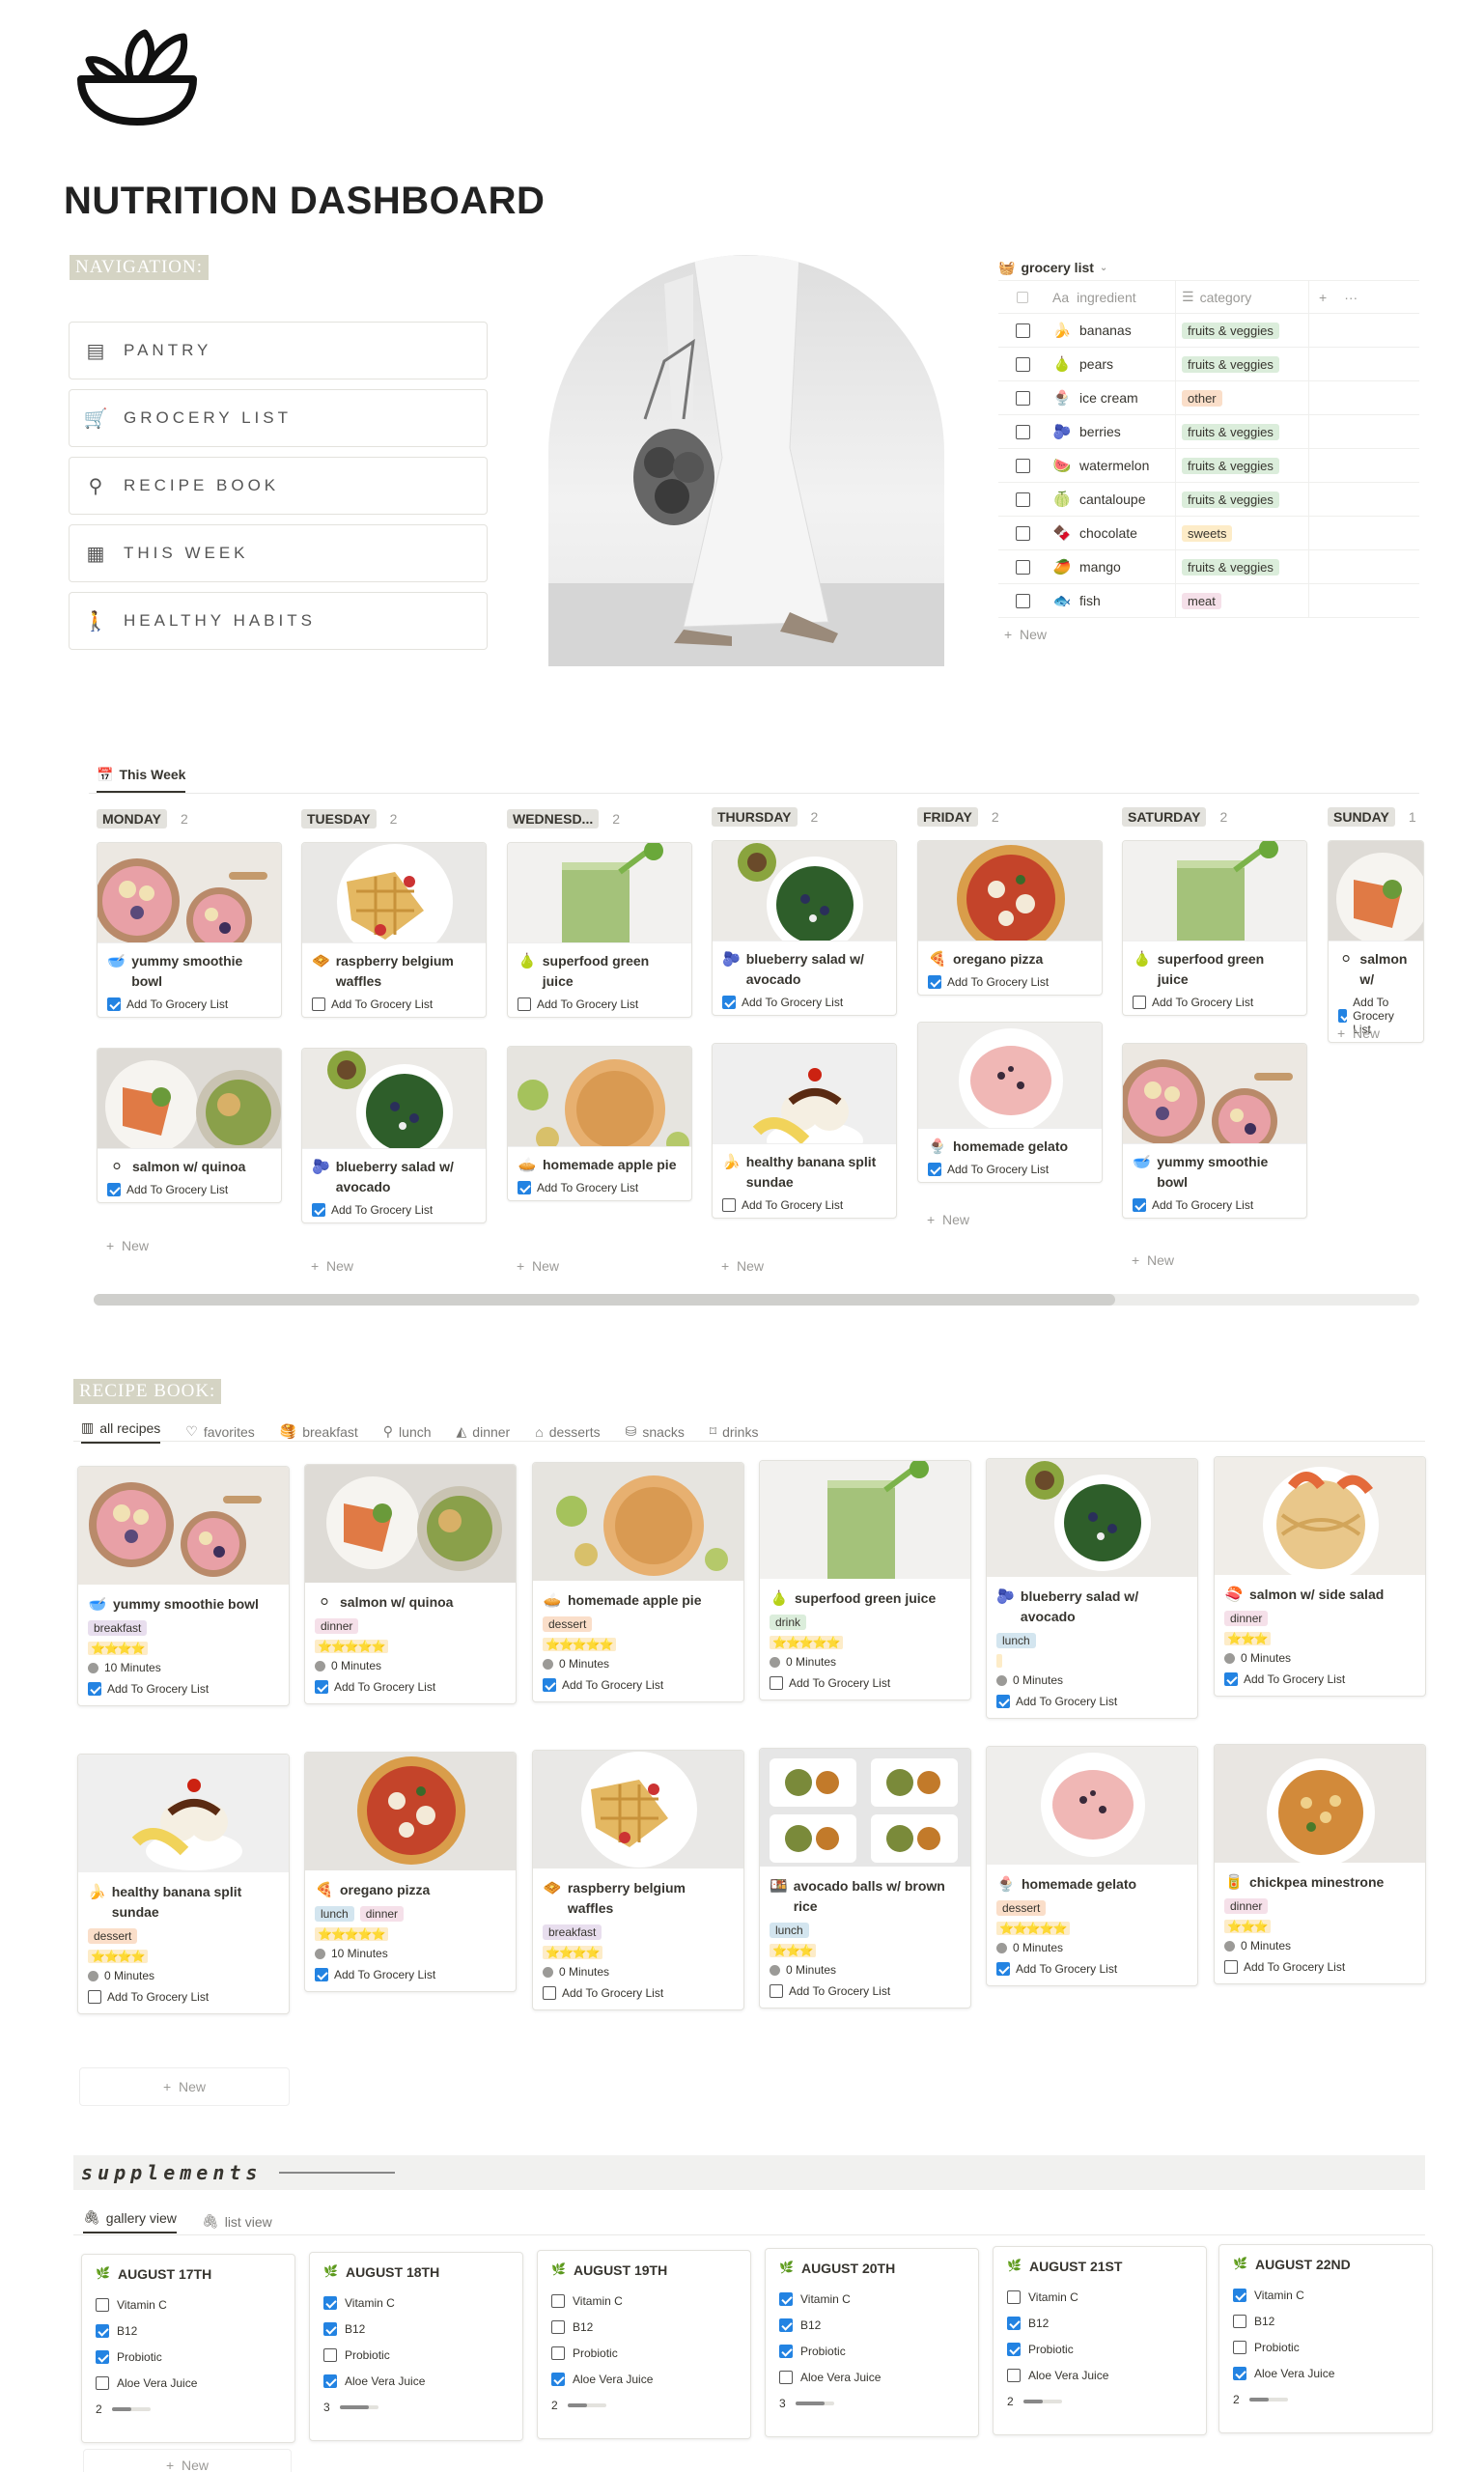 Image resolution: width=1484 pixels, height=2472 pixels. I want to click on grocery-row: 🐟 fish meat, so click(1209, 601).